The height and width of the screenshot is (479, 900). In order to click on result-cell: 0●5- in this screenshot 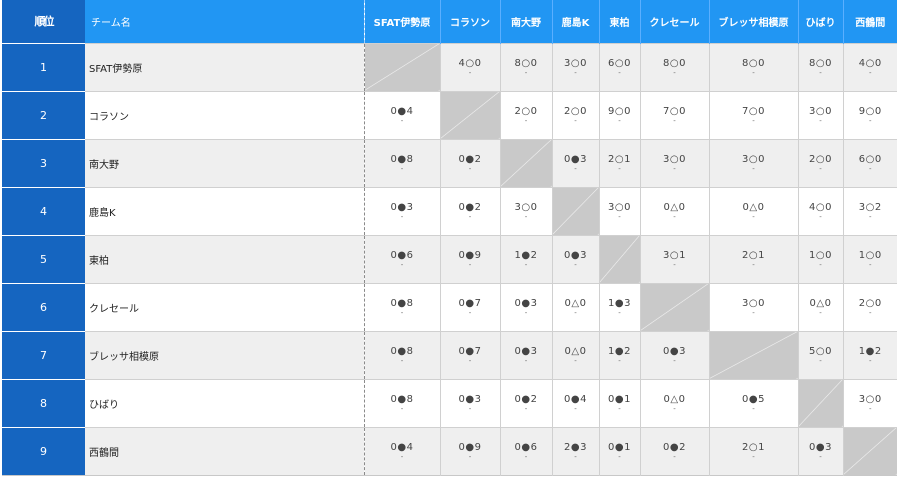, I will do `click(753, 402)`.